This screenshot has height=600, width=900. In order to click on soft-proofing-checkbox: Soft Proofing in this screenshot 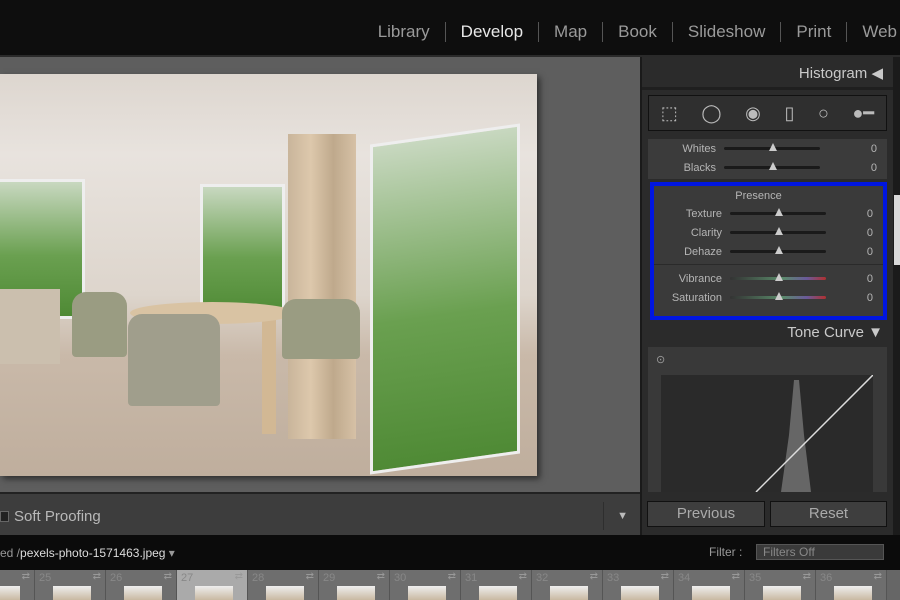, I will do `click(50, 516)`.